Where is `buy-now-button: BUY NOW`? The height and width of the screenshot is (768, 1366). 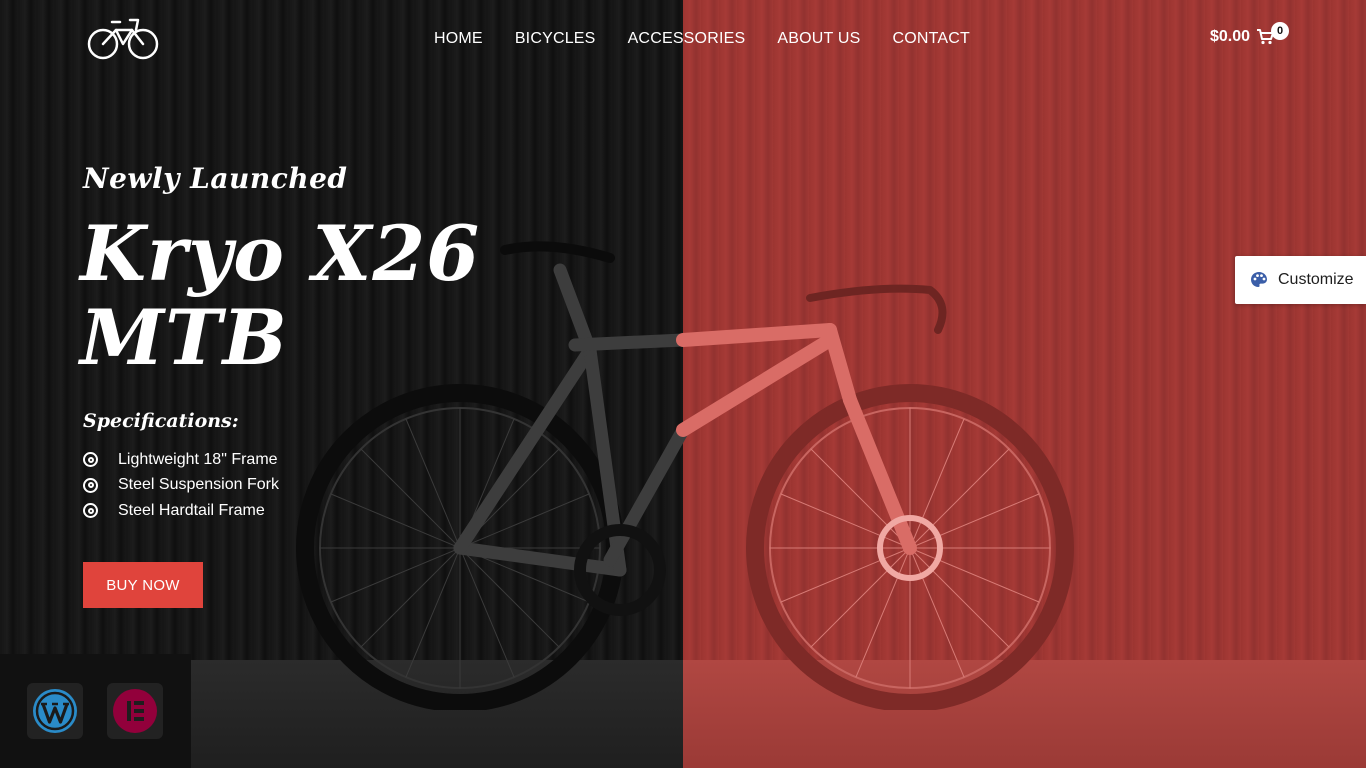
buy-now-button: BUY NOW is located at coordinates (143, 585).